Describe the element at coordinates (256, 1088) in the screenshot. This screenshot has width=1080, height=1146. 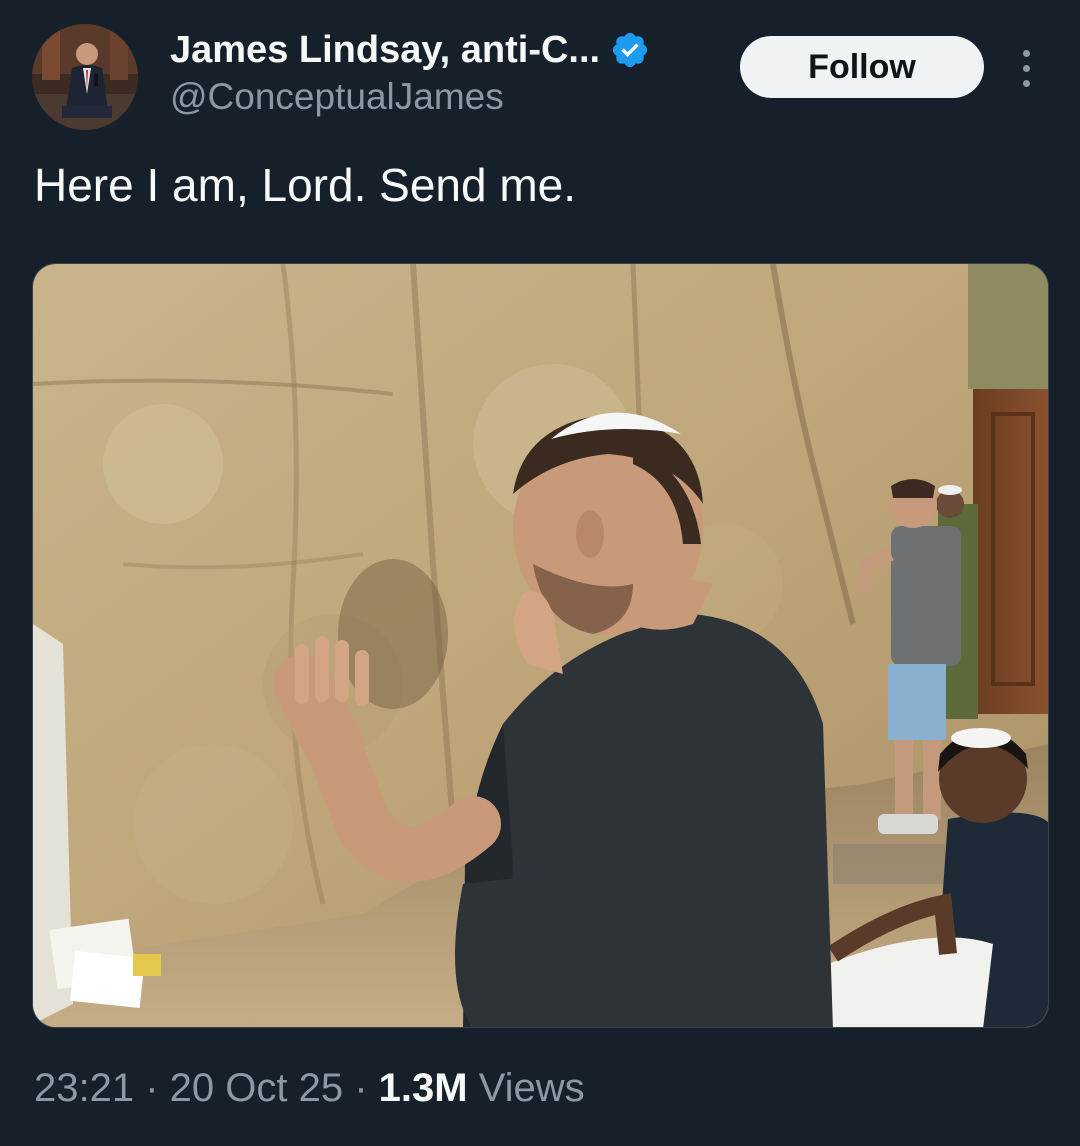
I see `tweet-date: 20 Oct 25` at that location.